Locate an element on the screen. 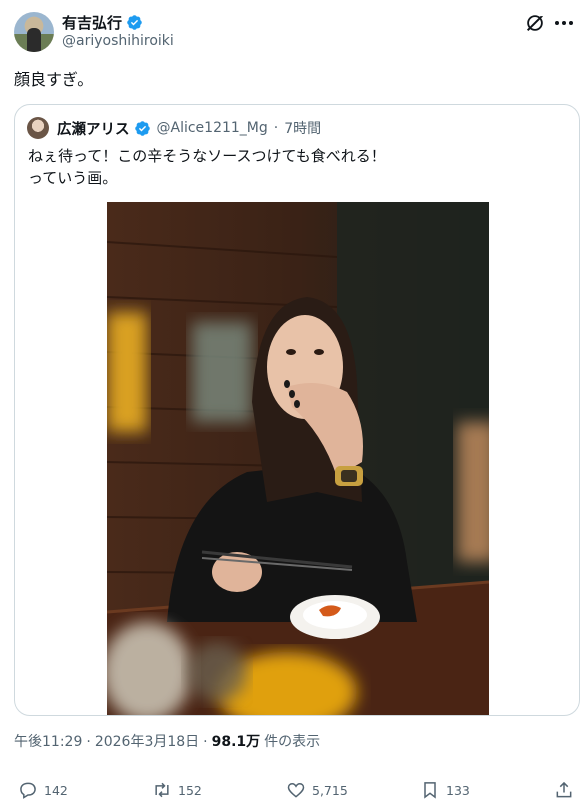  reply-button: 142 is located at coordinates (43, 790).